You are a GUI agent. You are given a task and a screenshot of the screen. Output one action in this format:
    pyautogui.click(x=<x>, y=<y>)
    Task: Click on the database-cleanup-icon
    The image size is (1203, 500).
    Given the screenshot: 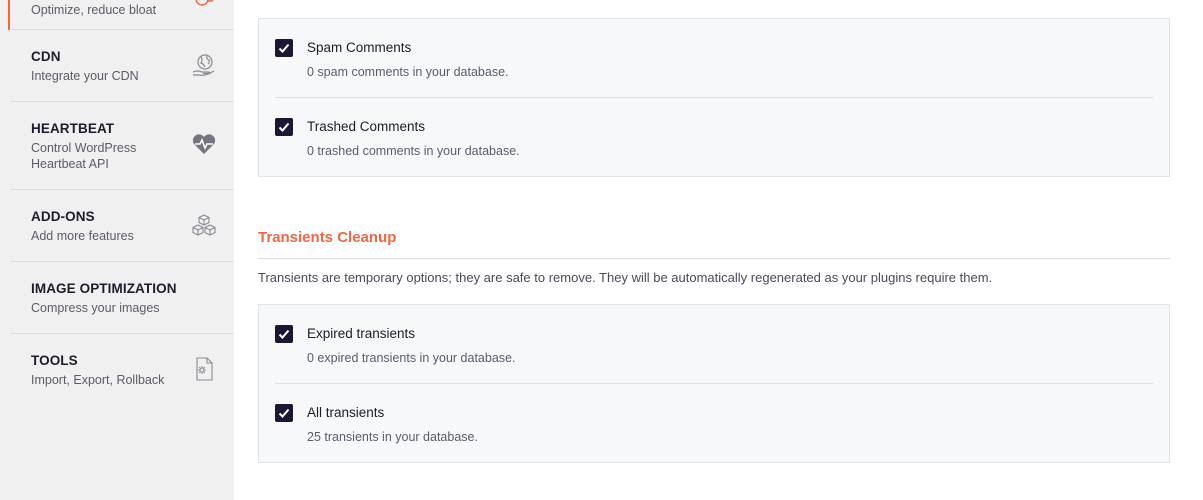 What is the action you would take?
    pyautogui.click(x=204, y=10)
    